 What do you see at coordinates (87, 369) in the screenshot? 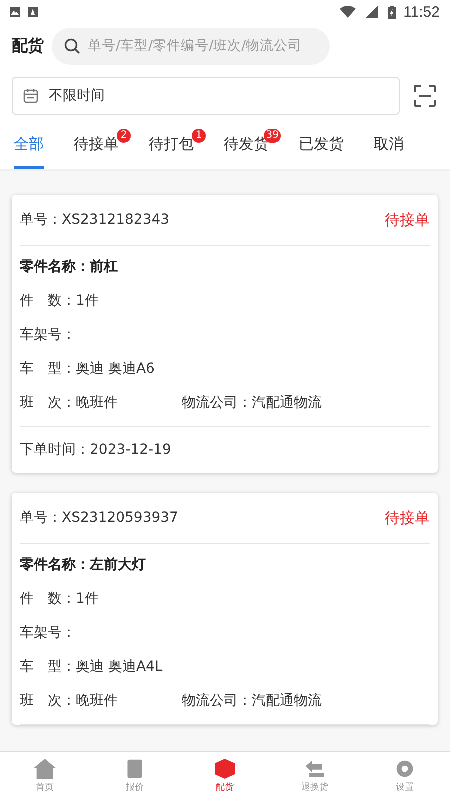
I see `car-model: 车 型：奥迪 奥迪A6` at bounding box center [87, 369].